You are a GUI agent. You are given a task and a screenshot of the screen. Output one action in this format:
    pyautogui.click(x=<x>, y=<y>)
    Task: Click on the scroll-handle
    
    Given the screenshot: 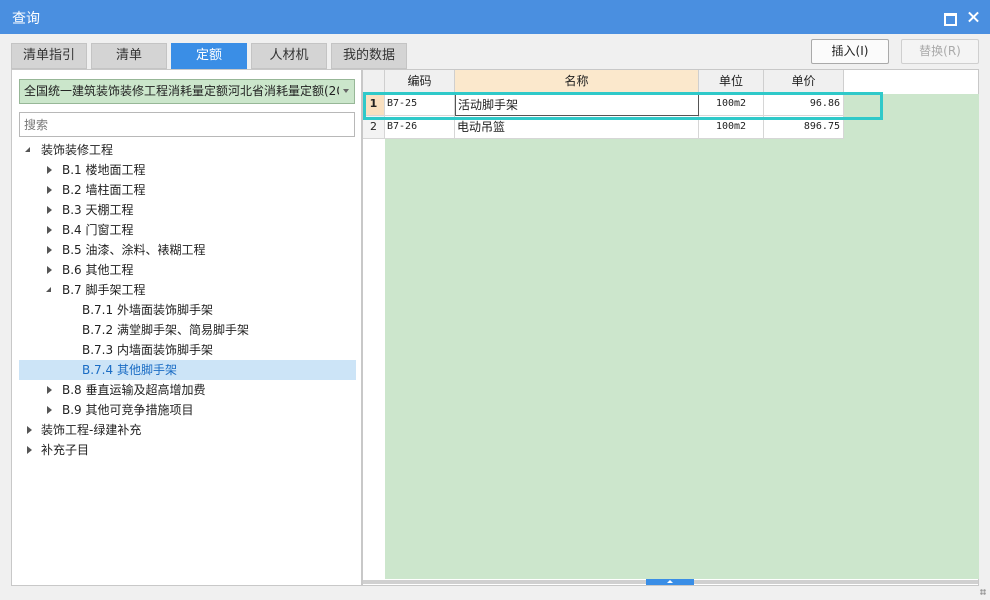 What is the action you would take?
    pyautogui.click(x=670, y=582)
    